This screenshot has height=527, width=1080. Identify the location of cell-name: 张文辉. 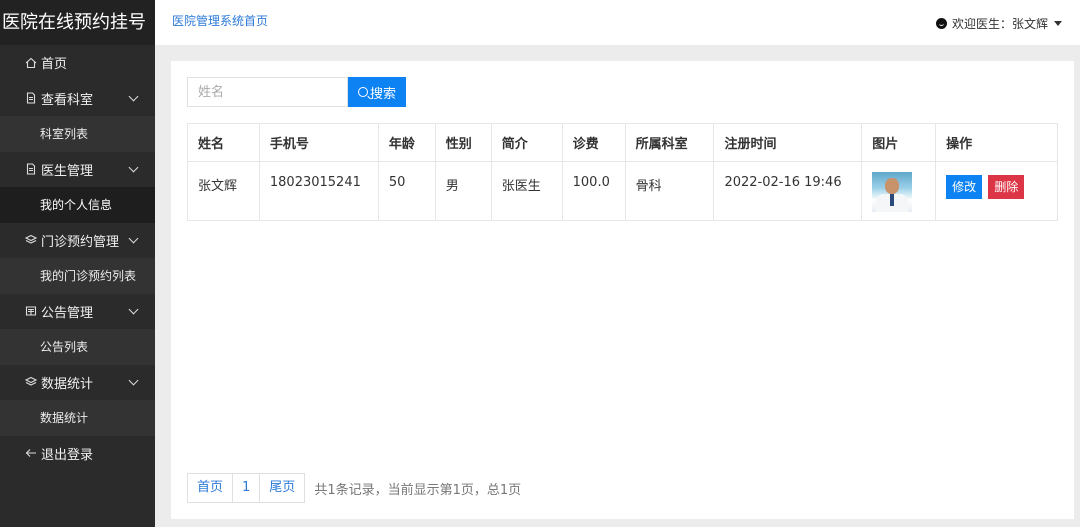
(223, 191).